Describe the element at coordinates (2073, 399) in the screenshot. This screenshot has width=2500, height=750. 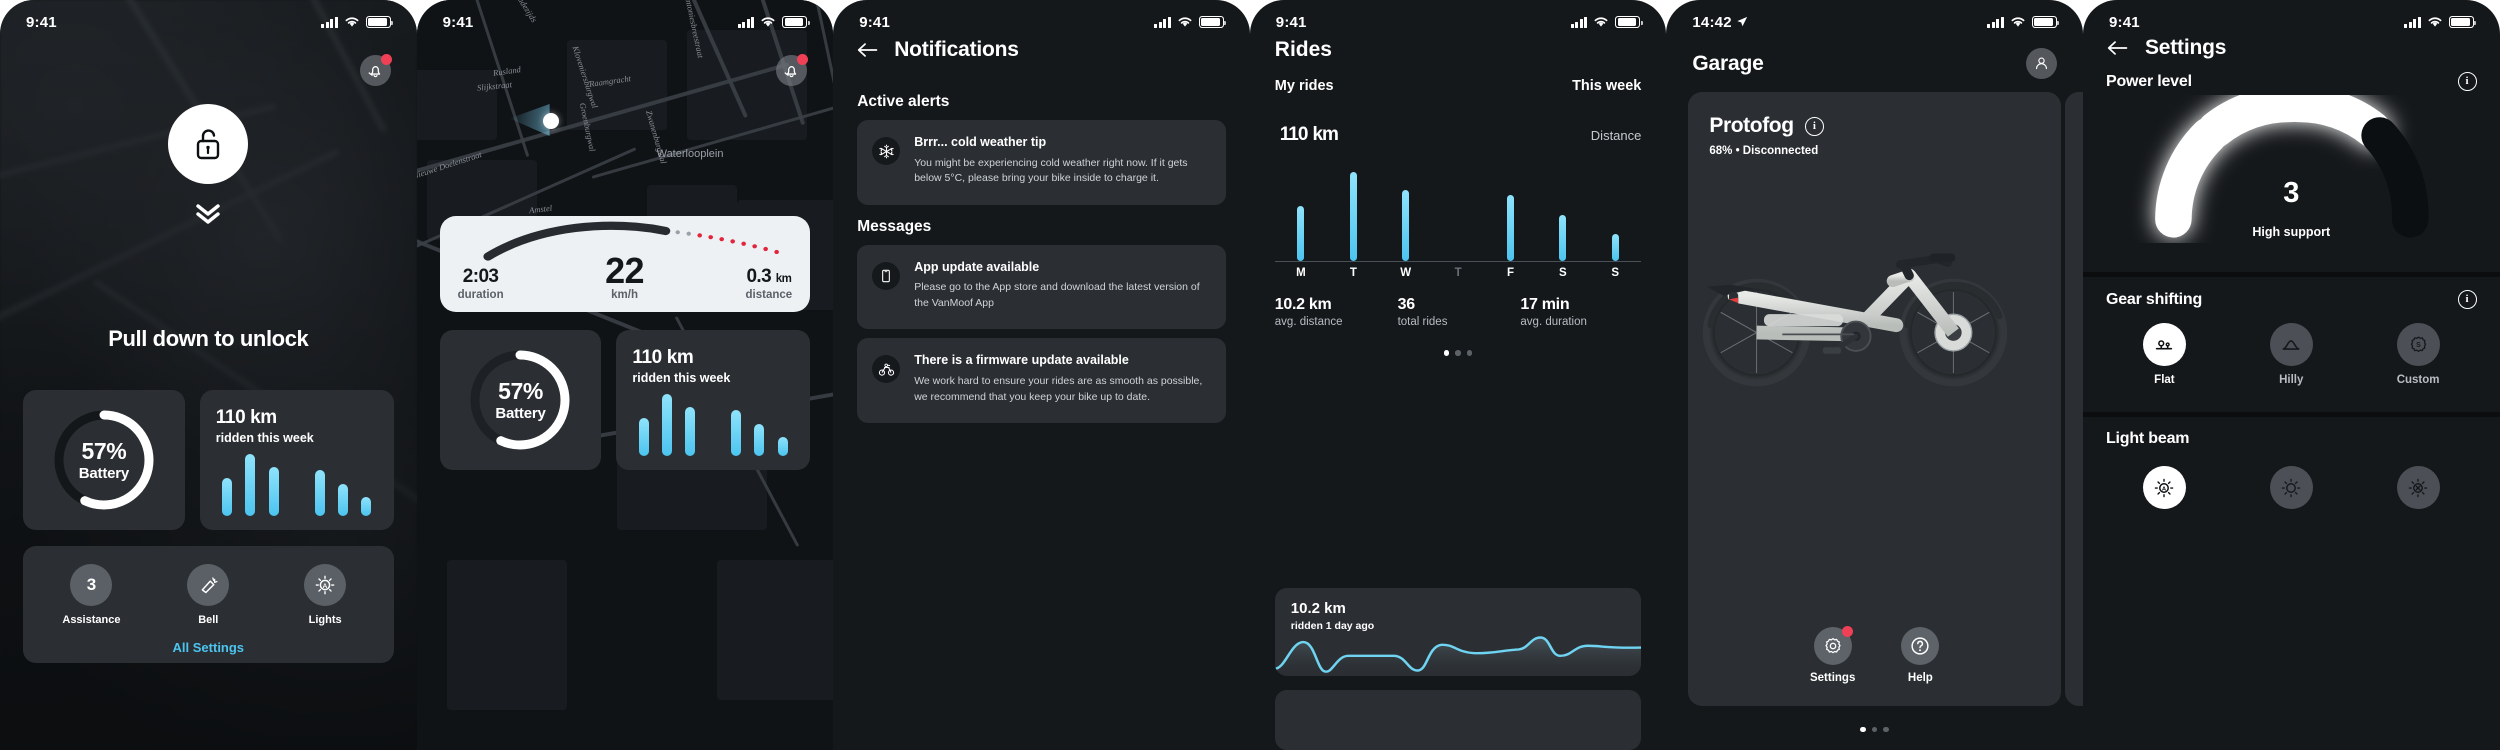
I see `next-bike-card-peek` at that location.